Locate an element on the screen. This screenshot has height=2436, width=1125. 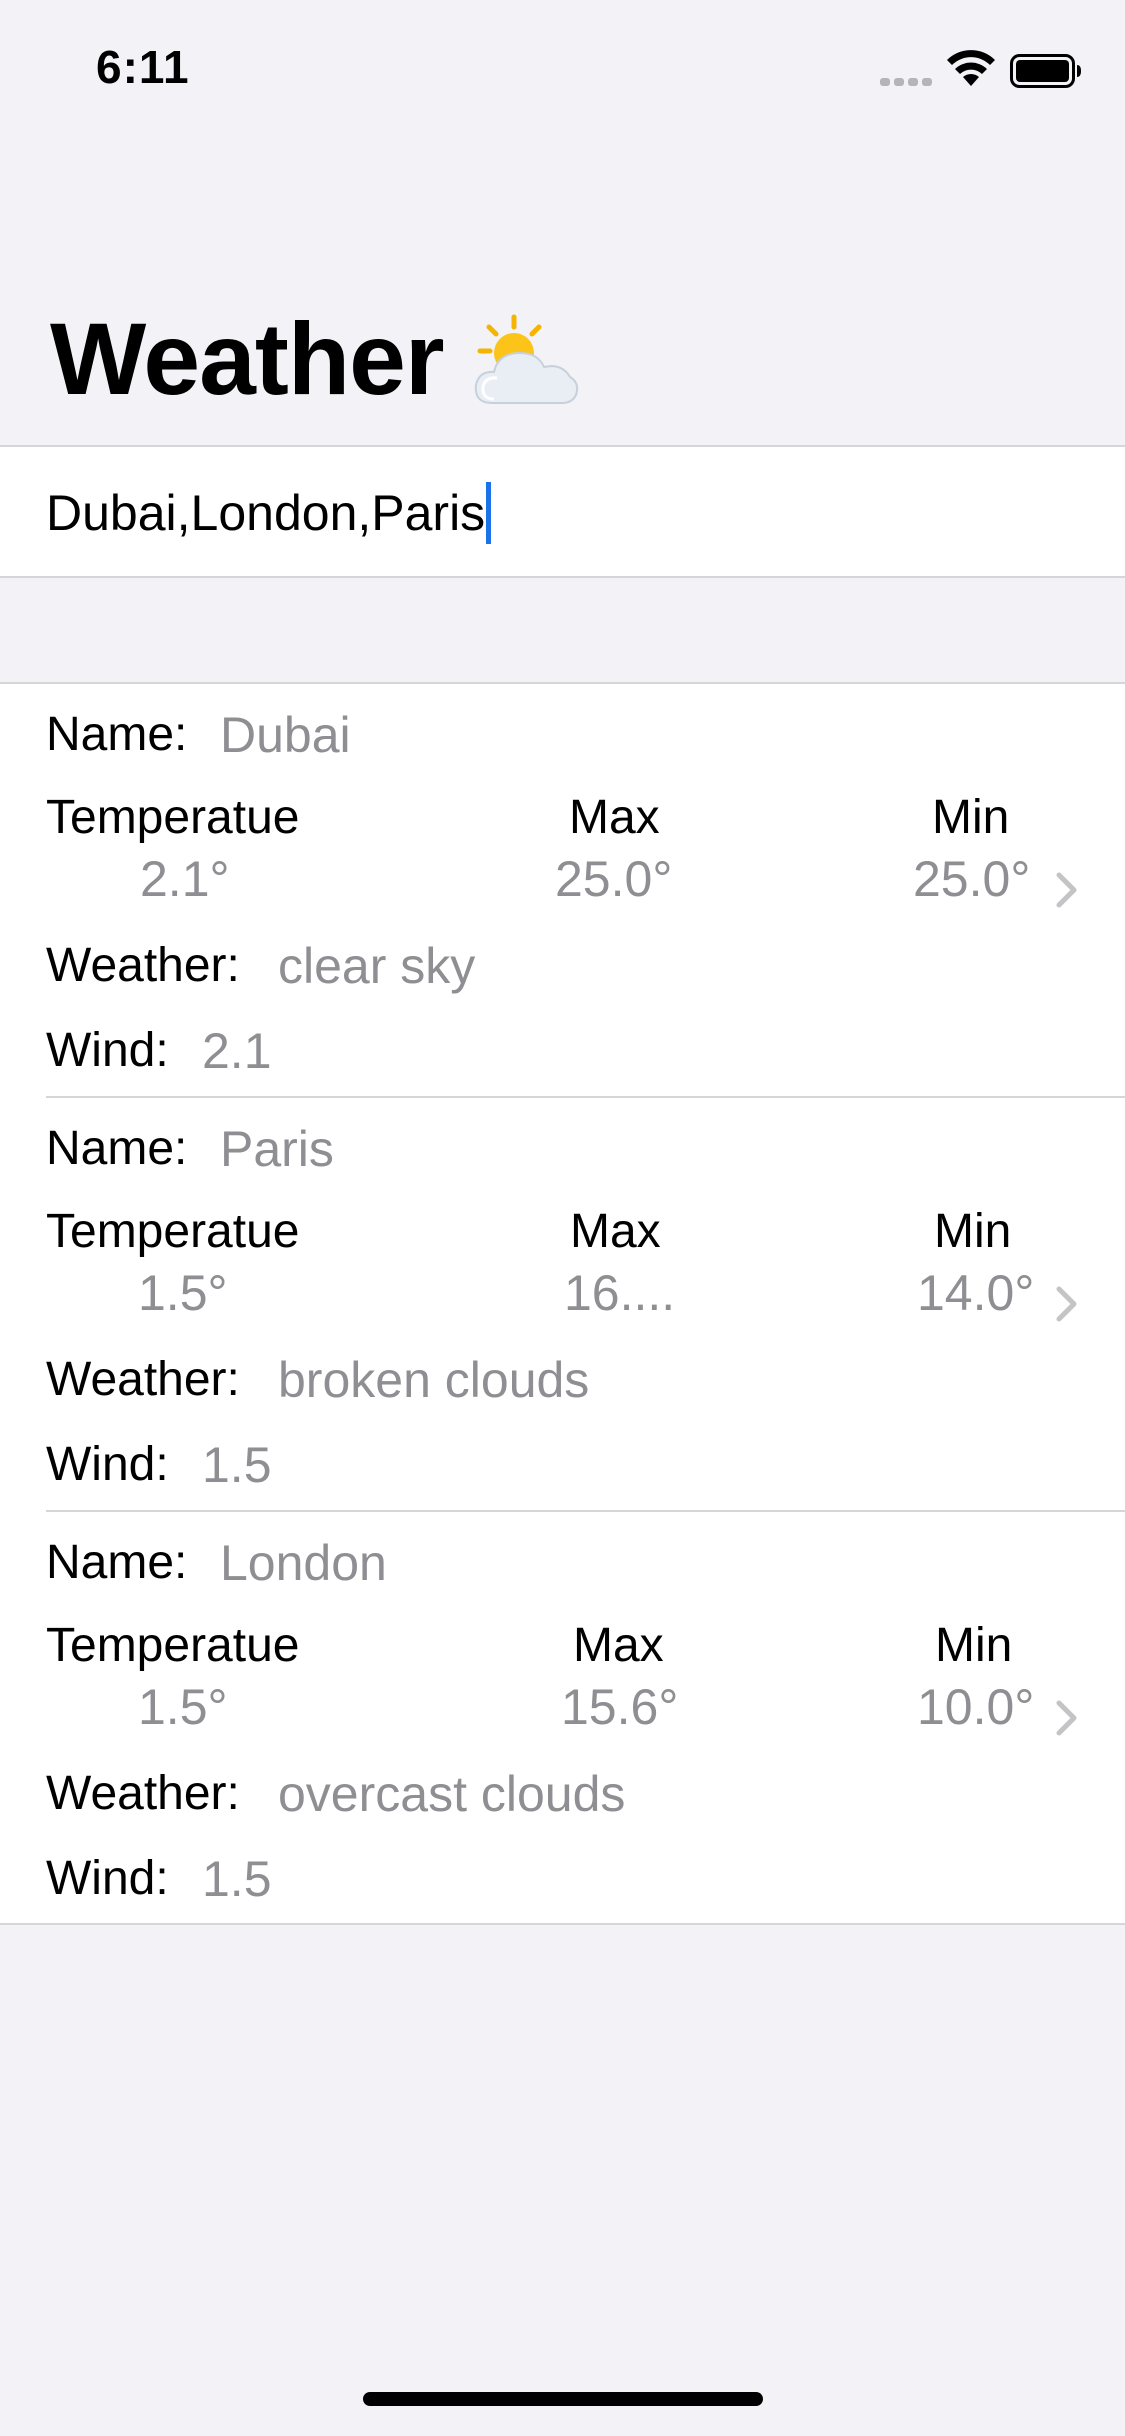
max-value: 15.6° is located at coordinates (620, 1707).